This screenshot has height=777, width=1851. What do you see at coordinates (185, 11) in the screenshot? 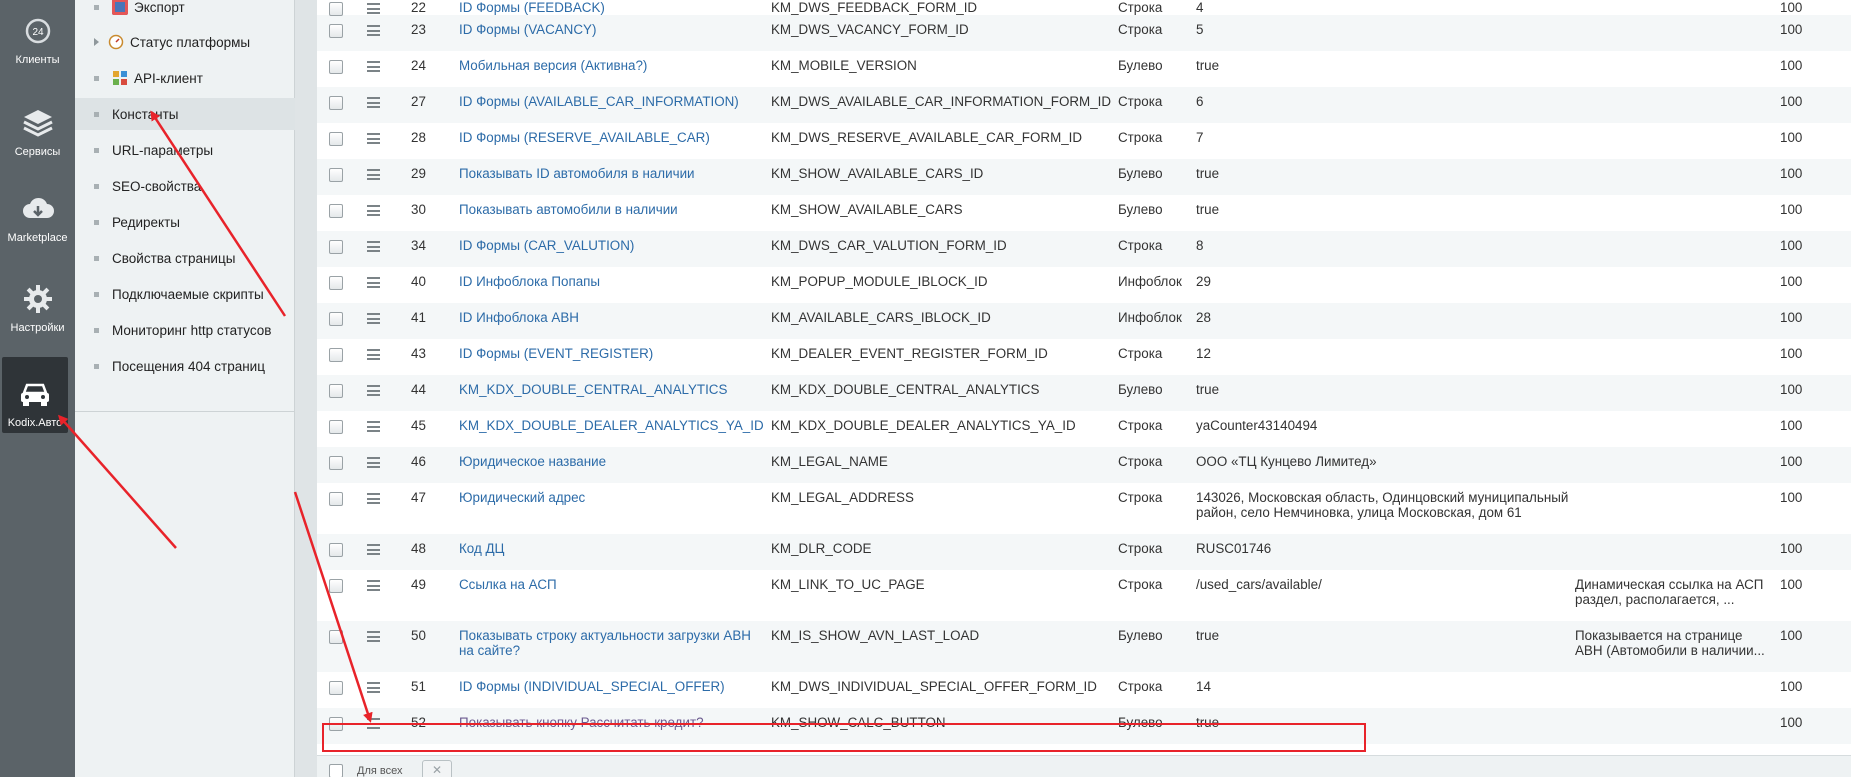
I see `menu-item-export: Экспорт` at bounding box center [185, 11].